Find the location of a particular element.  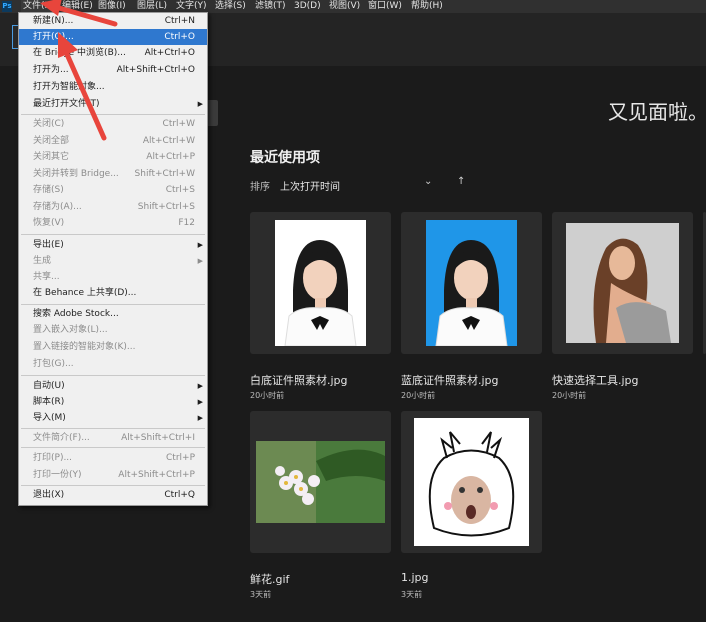

annotation-arrow-menu-icon is located at coordinates (79, 13).